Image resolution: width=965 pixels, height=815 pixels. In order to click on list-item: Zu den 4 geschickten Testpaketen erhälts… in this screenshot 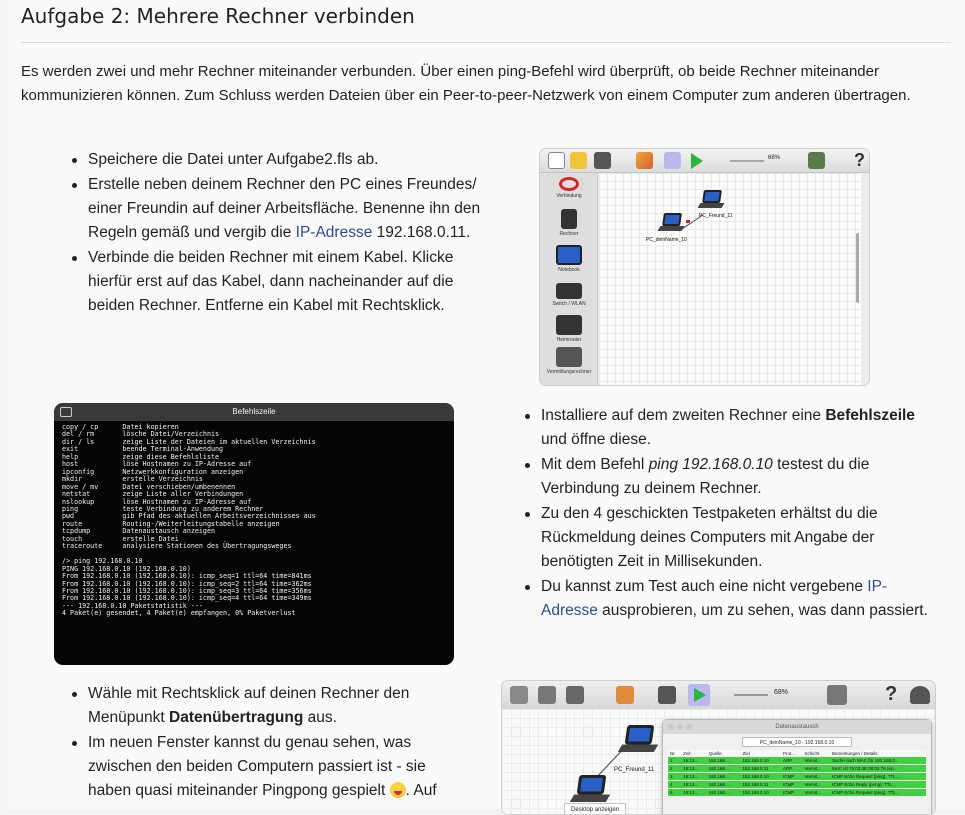, I will do `click(731, 538)`.